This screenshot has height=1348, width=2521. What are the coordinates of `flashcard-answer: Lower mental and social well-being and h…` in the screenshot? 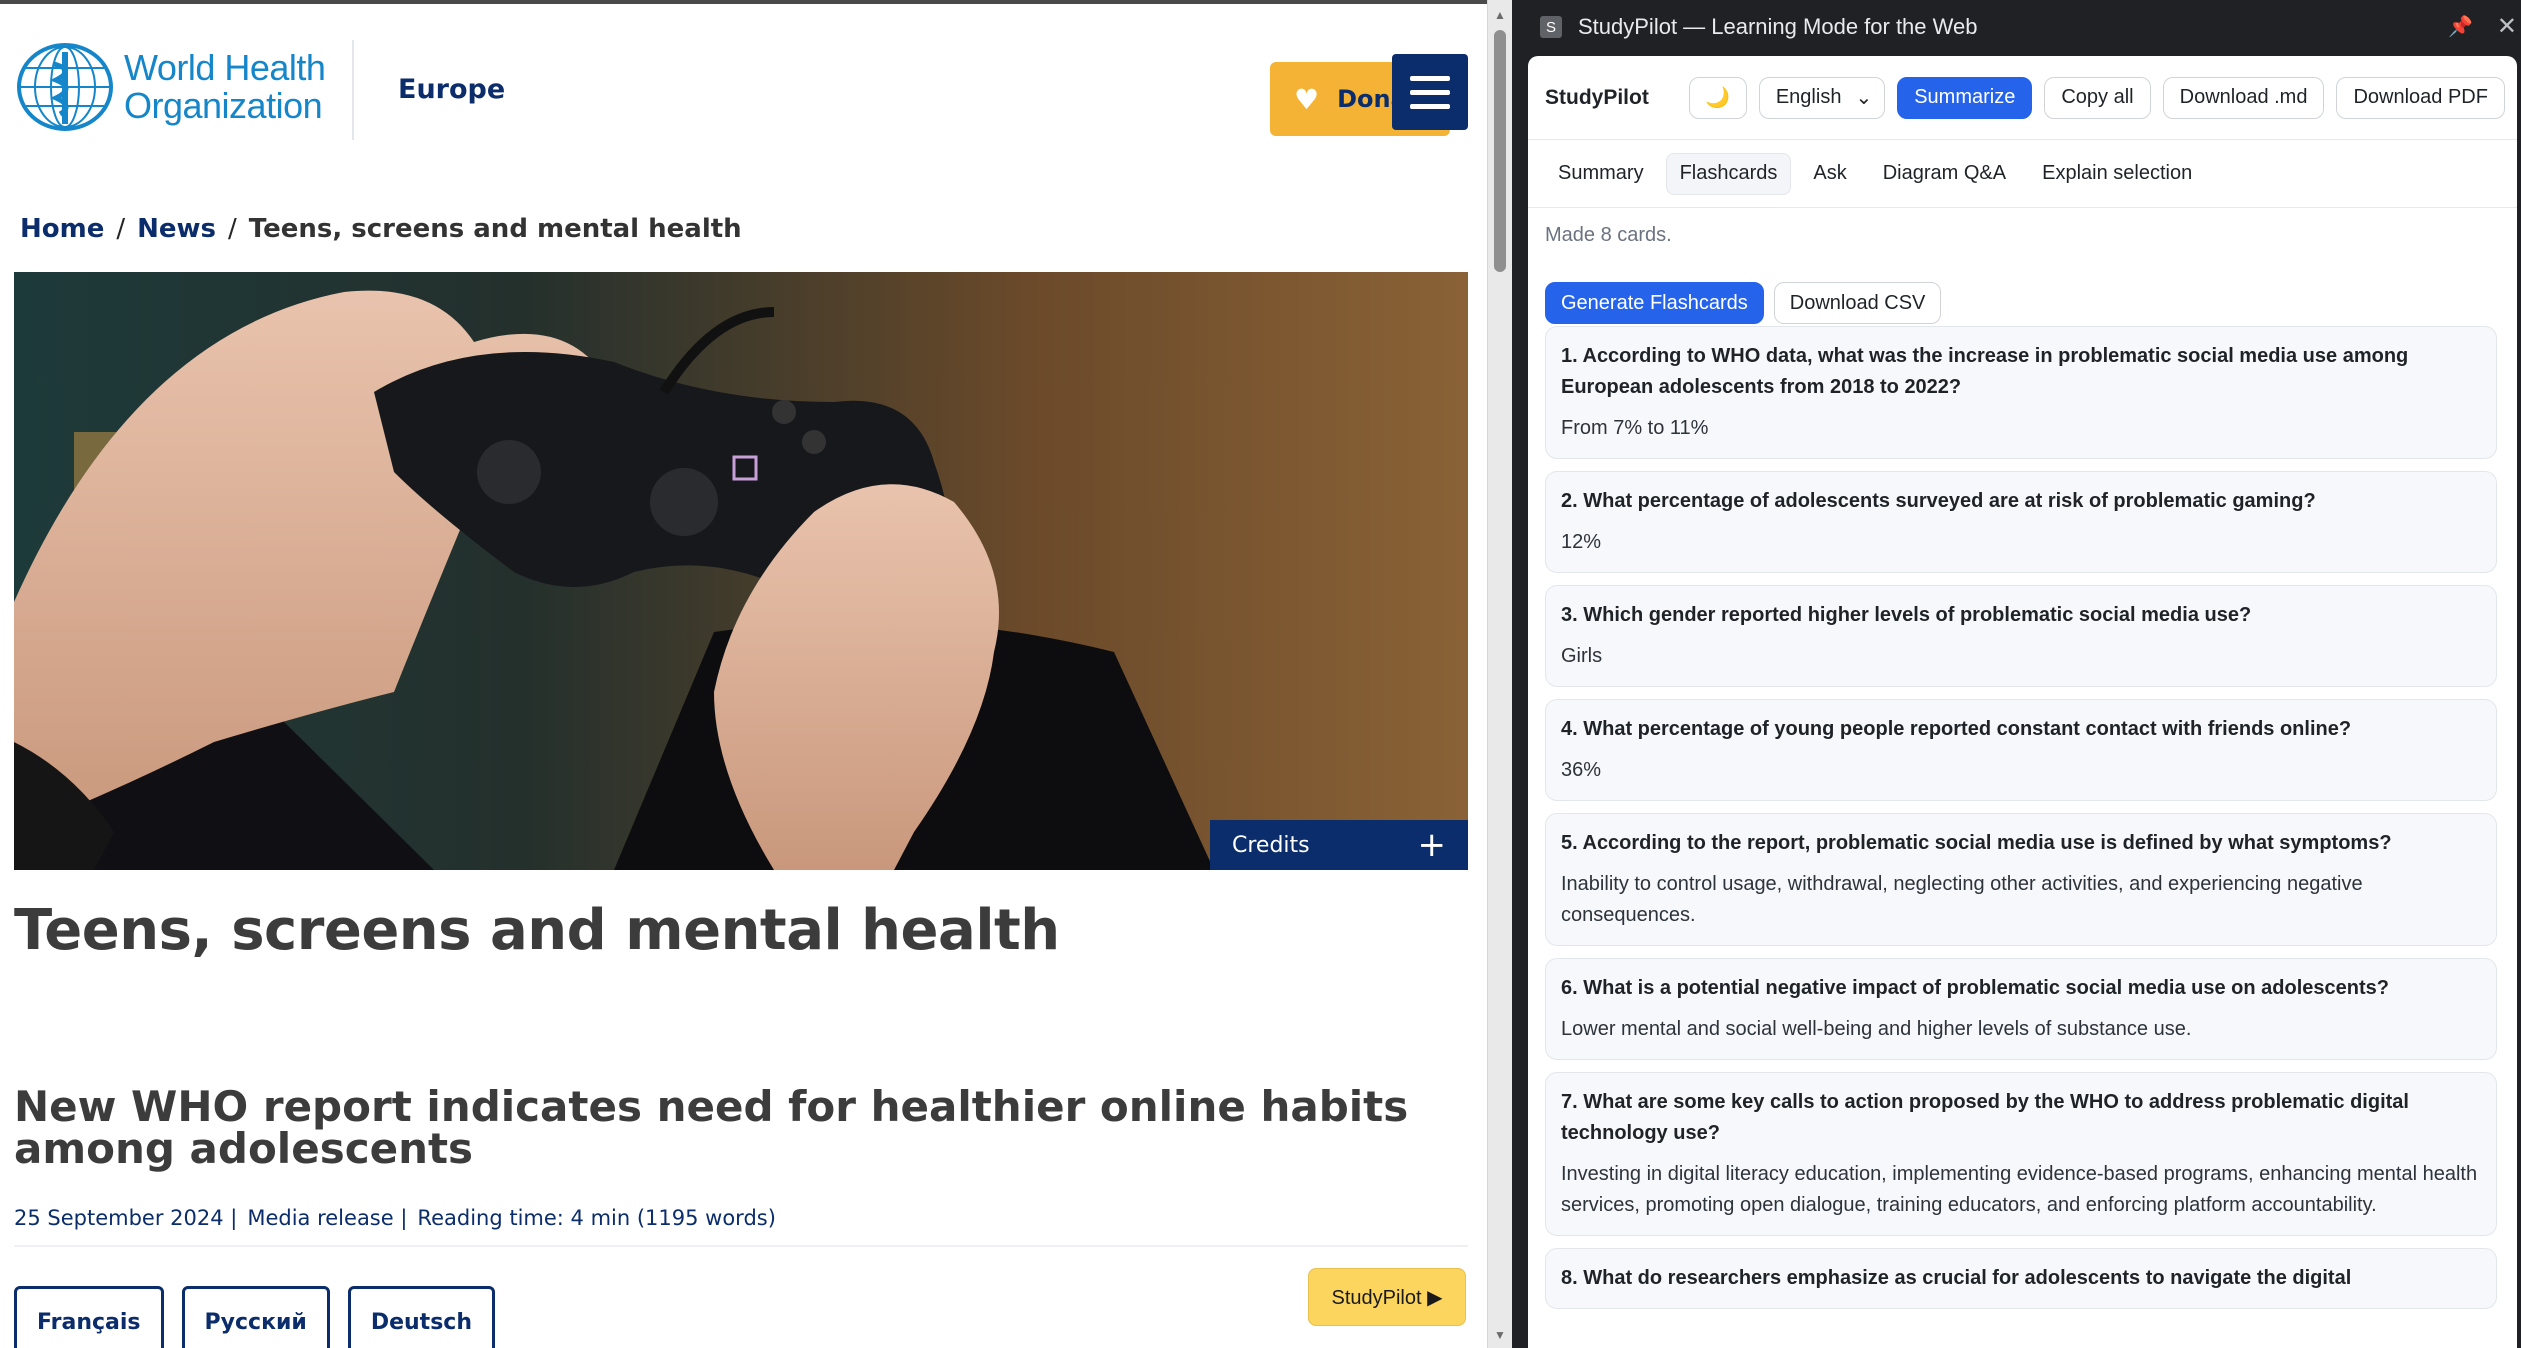 It's located at (1876, 1029).